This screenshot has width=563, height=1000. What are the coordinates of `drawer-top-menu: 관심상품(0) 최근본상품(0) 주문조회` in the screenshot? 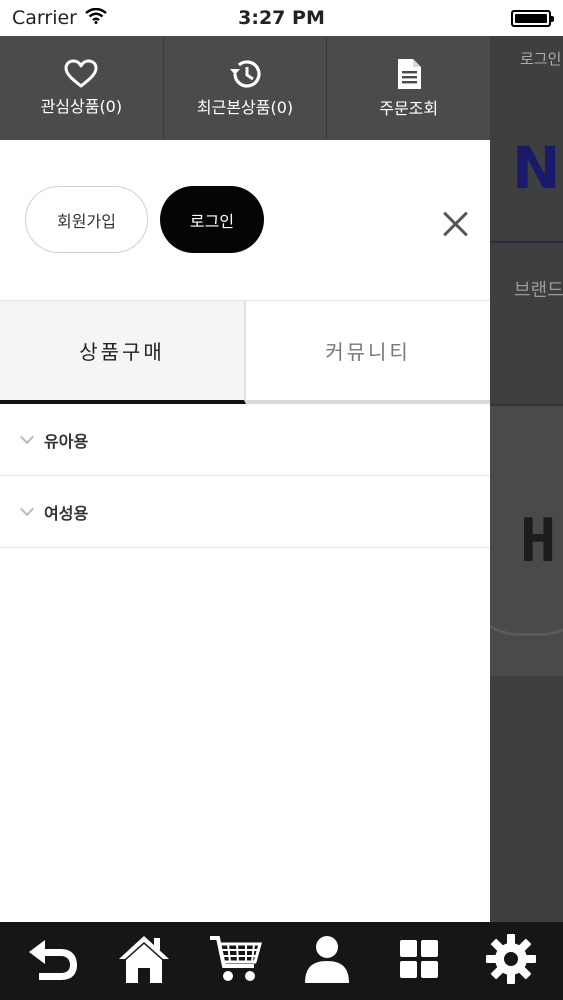 It's located at (245, 88).